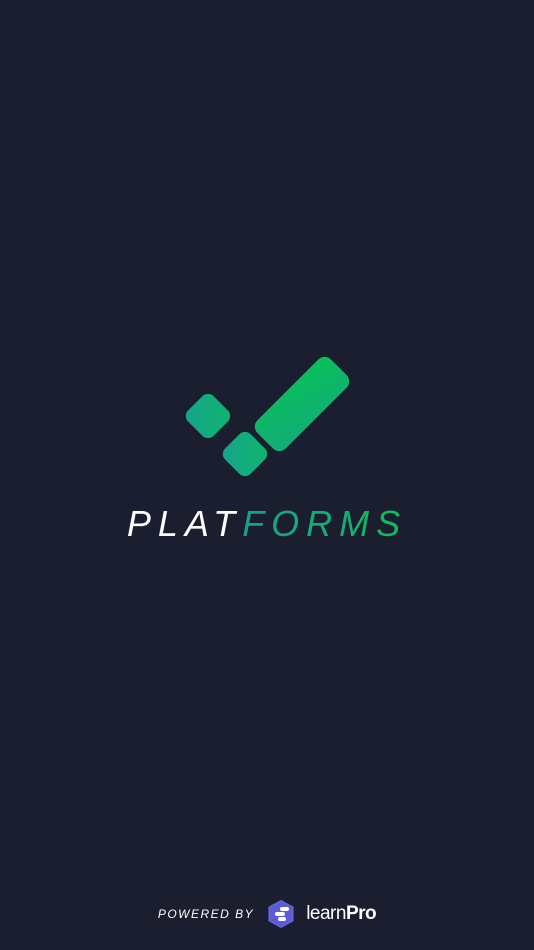  I want to click on wordmark-plat: PLAT, so click(184, 523).